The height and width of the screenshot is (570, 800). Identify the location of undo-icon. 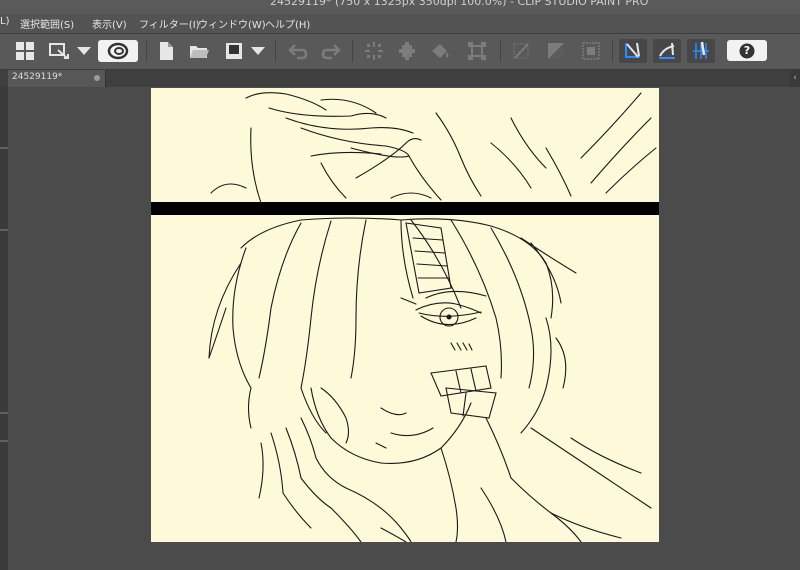
(298, 51).